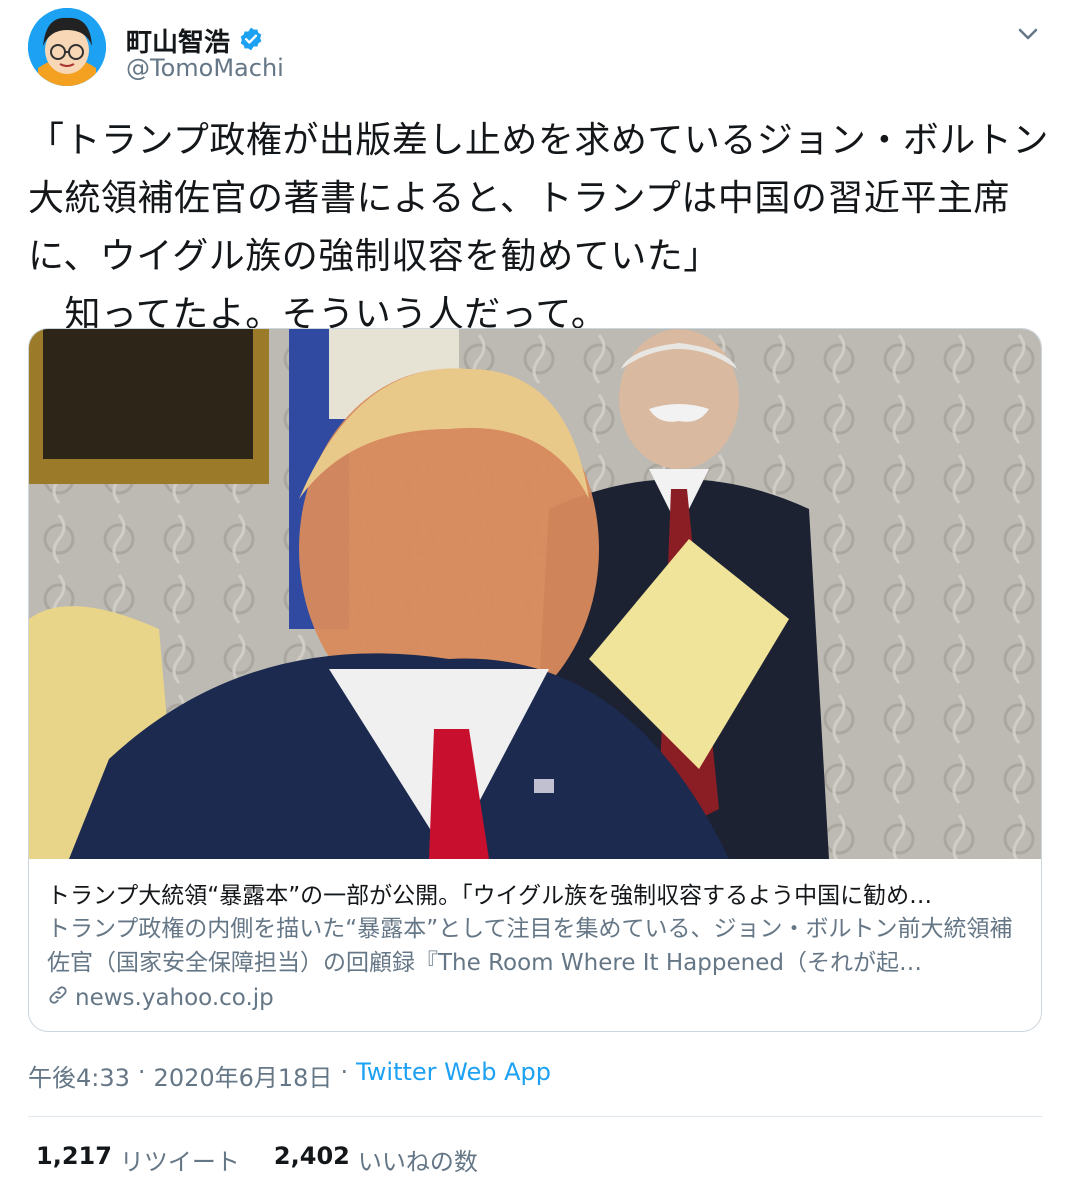 Image resolution: width=1080 pixels, height=1192 pixels. Describe the element at coordinates (179, 1162) in the screenshot. I see `retweets-label: リツイート` at that location.